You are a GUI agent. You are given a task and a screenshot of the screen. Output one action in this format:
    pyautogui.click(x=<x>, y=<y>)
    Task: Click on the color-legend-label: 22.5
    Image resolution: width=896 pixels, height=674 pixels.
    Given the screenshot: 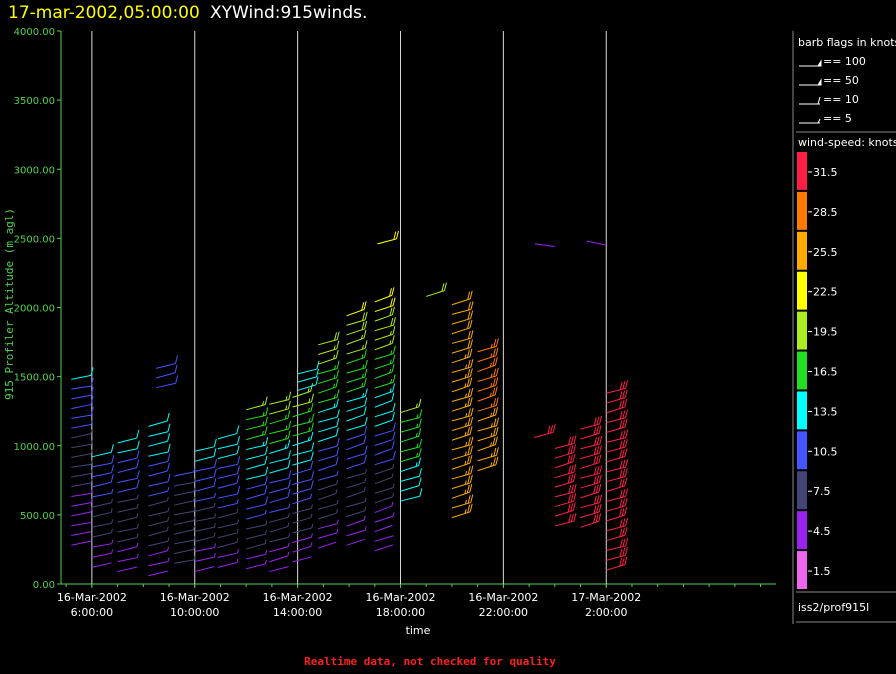 What is the action you would take?
    pyautogui.click(x=825, y=292)
    